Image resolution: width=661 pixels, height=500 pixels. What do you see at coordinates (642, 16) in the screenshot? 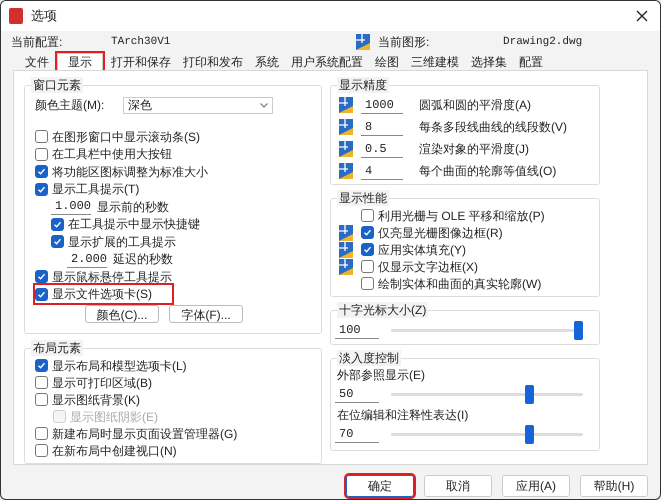
I see `close-icon` at bounding box center [642, 16].